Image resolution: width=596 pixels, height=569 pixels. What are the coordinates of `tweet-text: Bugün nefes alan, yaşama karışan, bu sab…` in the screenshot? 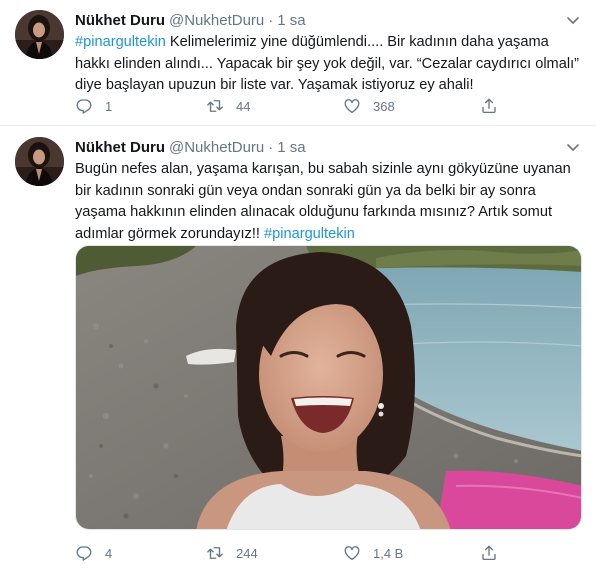 It's located at (327, 202).